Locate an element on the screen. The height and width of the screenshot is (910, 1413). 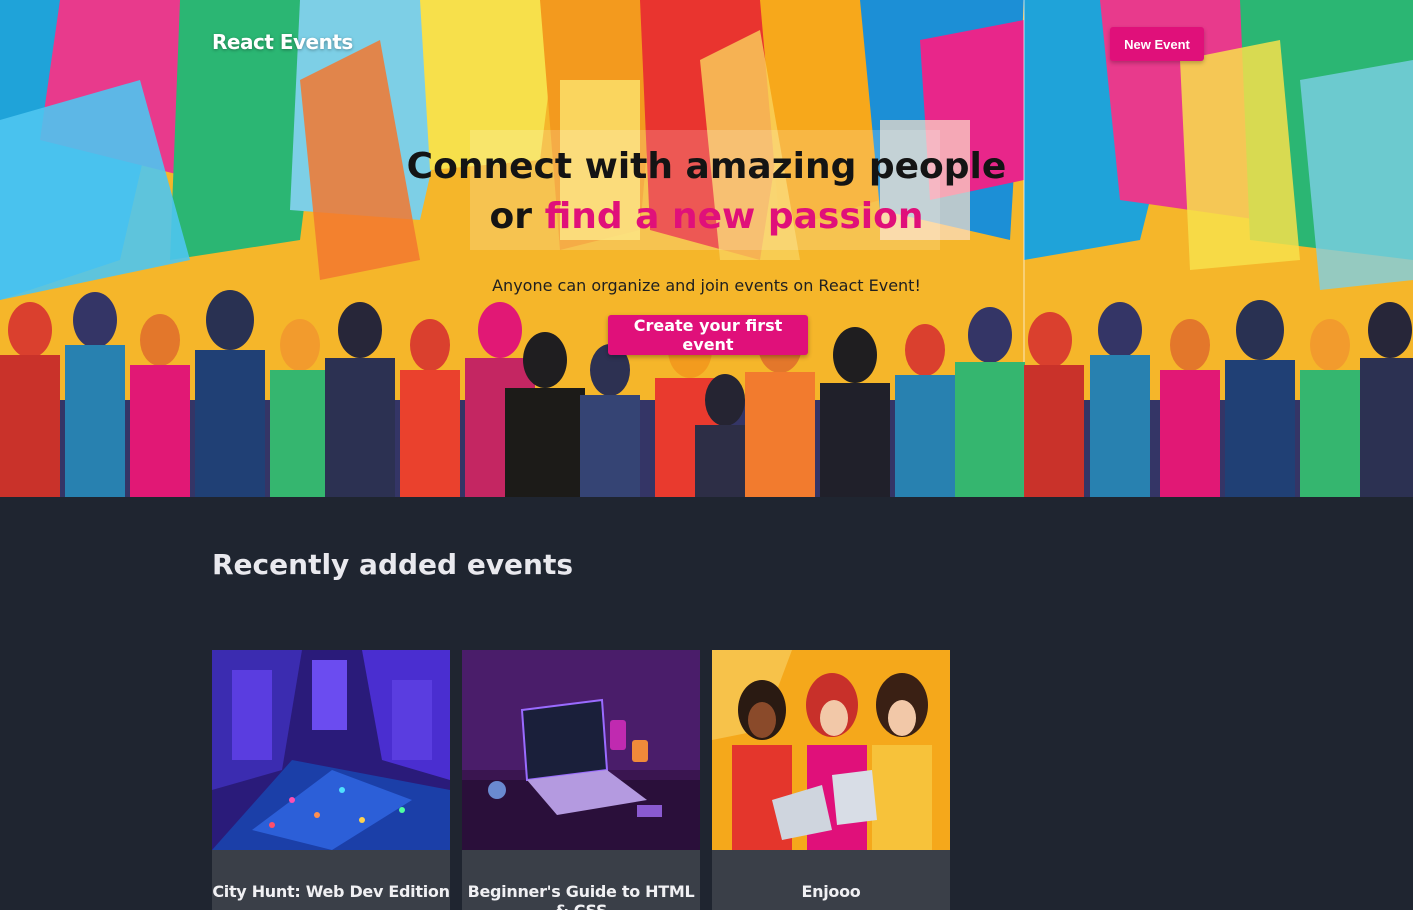
recent-events-heading: Recently added events is located at coordinates (393, 564).